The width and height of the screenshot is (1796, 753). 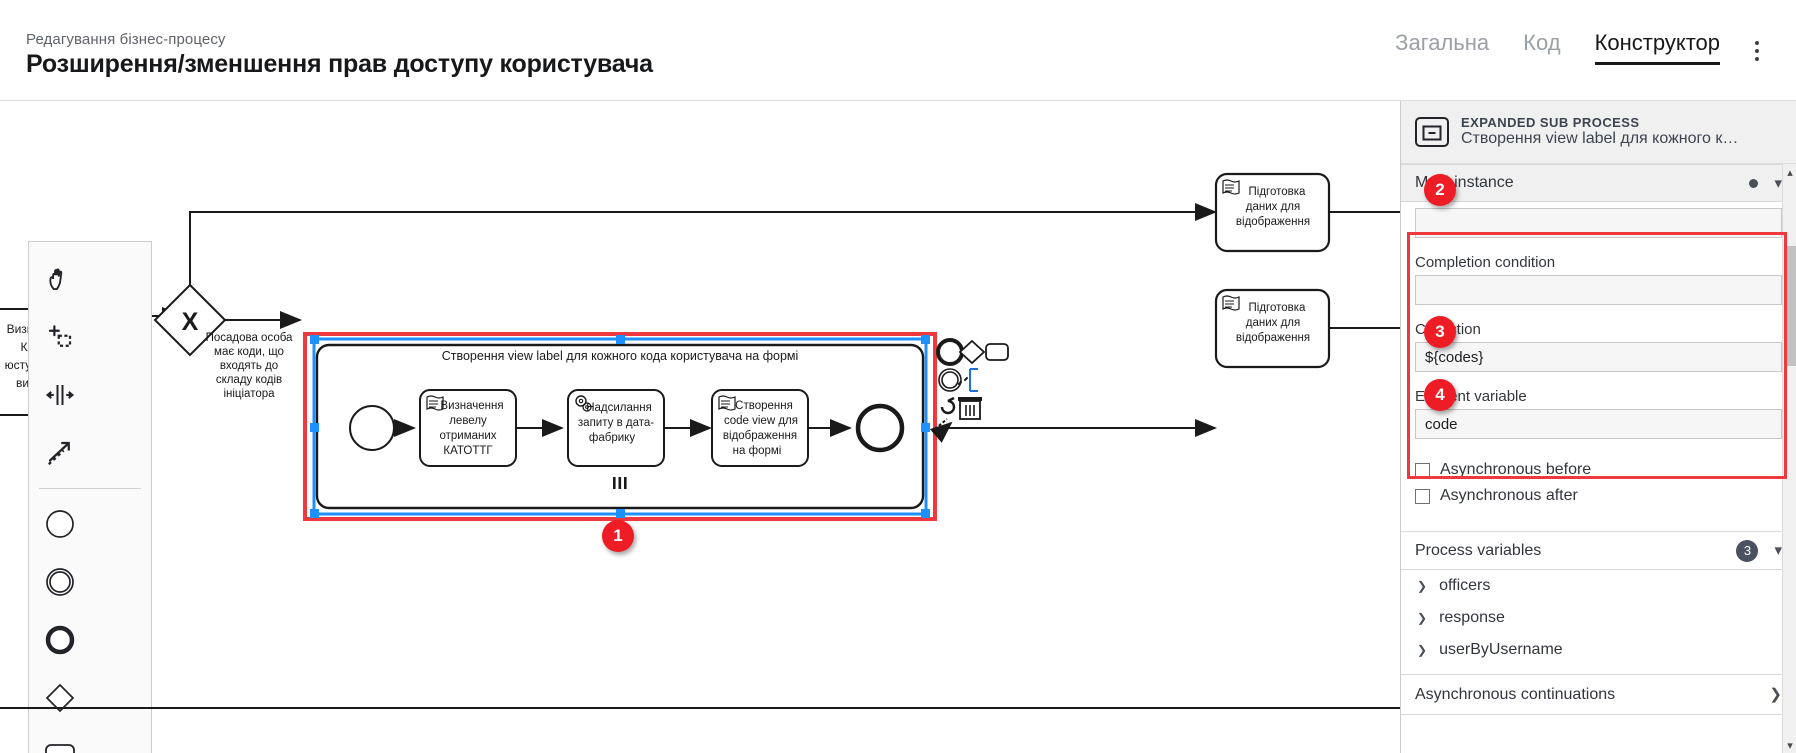 I want to click on svg-text: Надсилання, so click(x=619, y=408).